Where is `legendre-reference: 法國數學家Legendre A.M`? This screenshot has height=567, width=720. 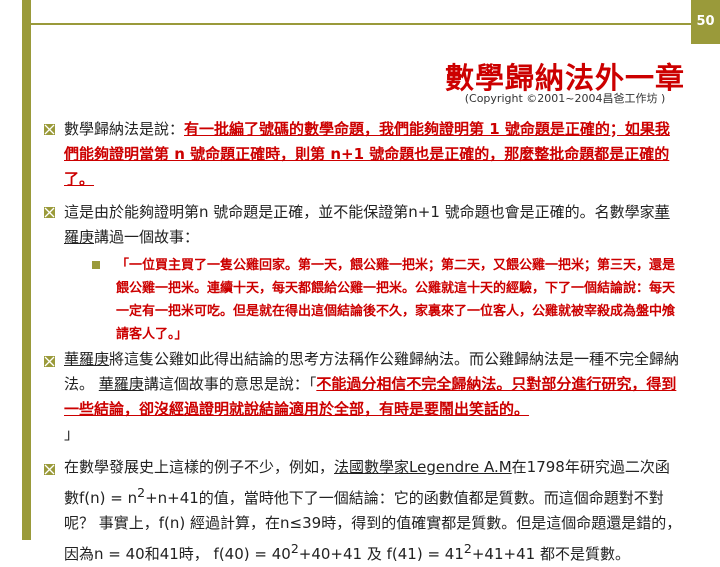 legendre-reference: 法國數學家Legendre A.M is located at coordinates (423, 467).